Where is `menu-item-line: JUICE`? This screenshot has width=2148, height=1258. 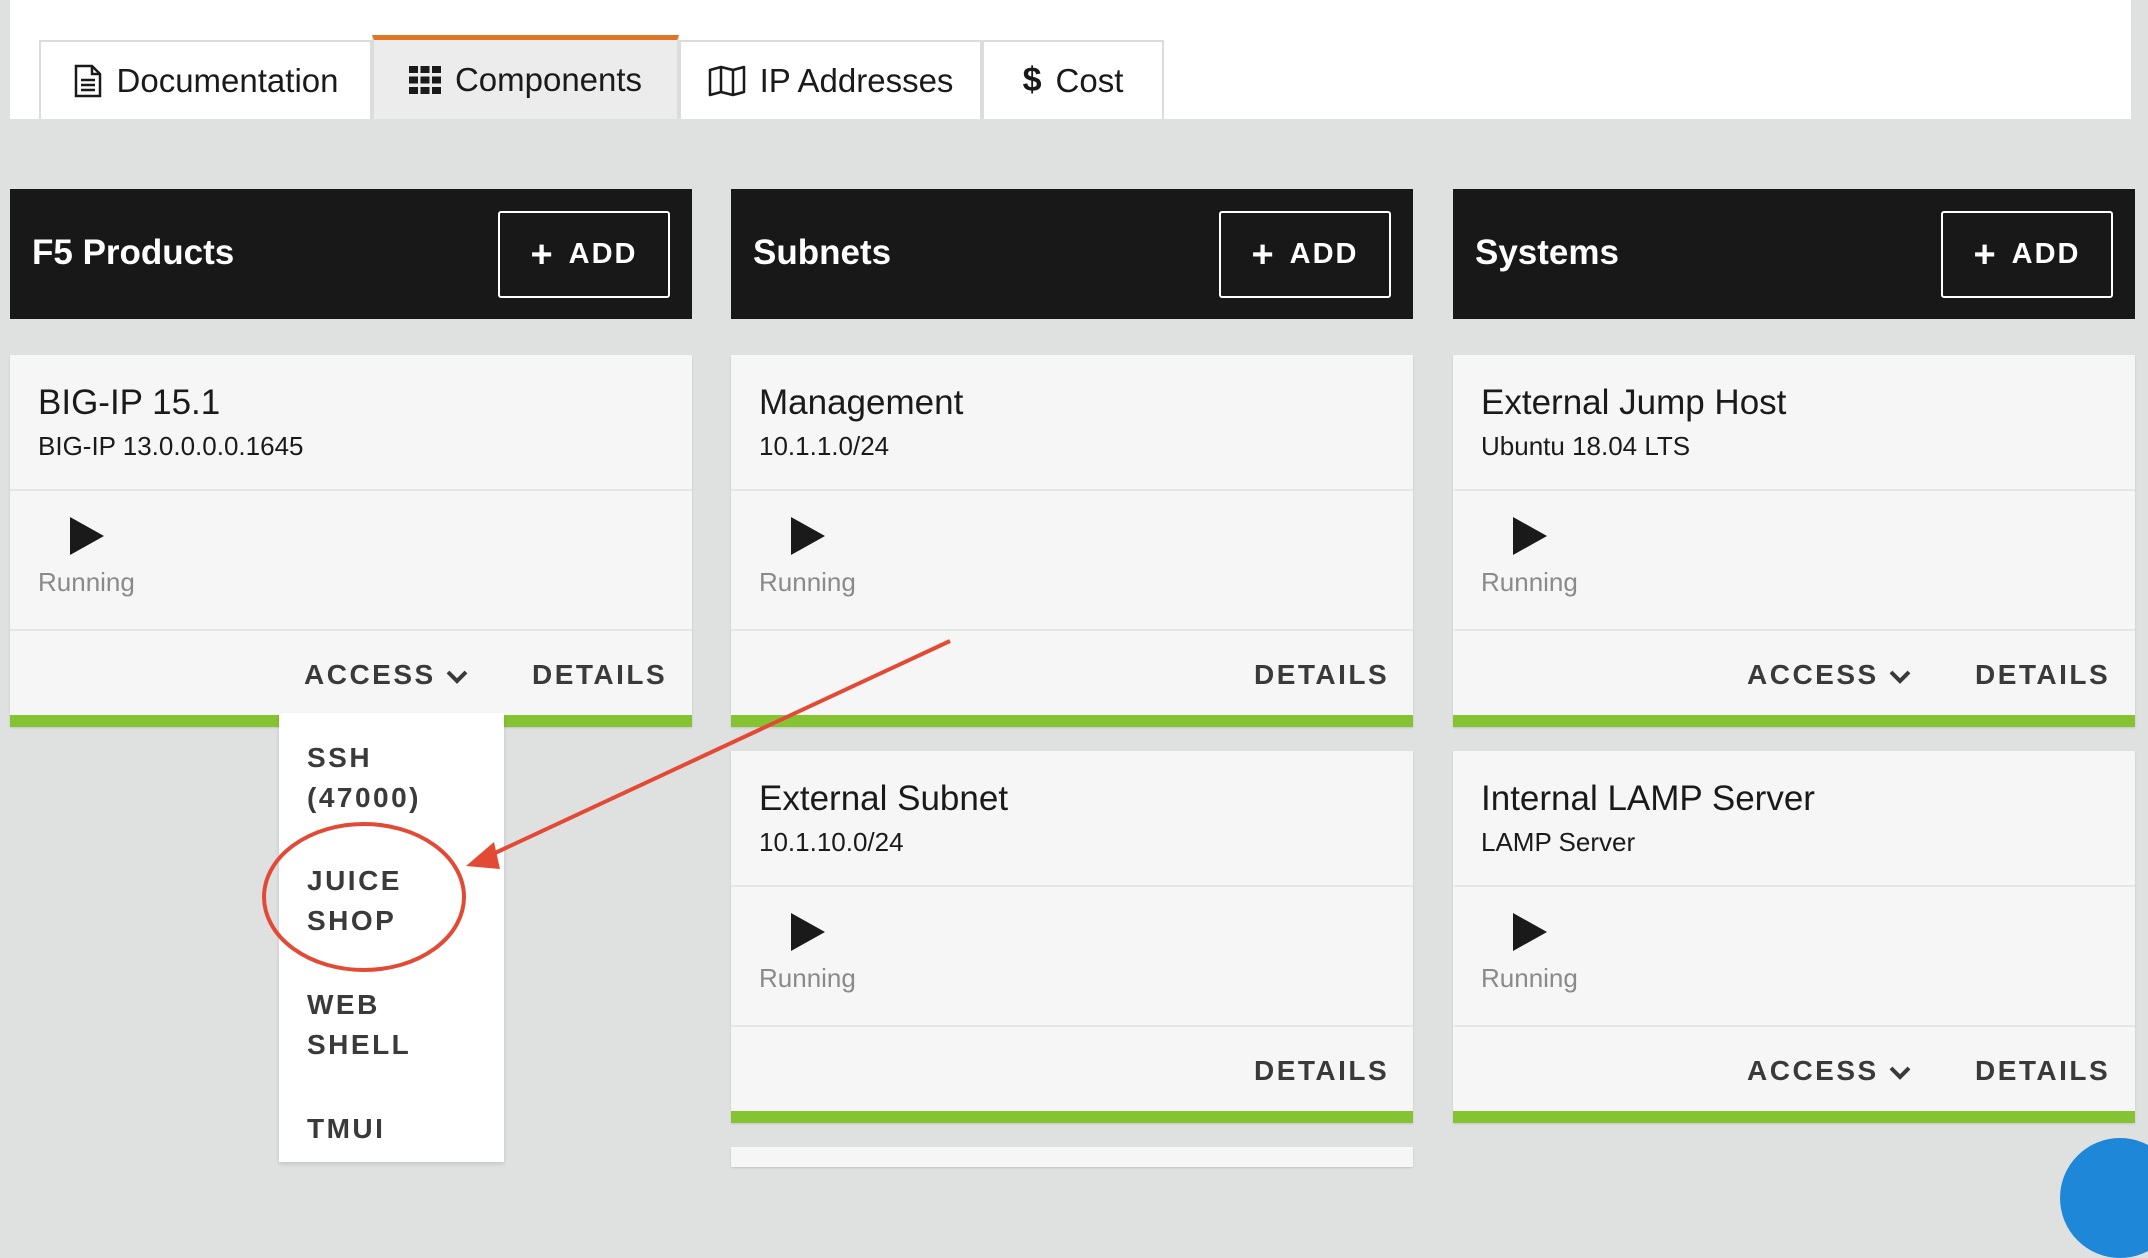
menu-item-line: JUICE is located at coordinates (354, 880).